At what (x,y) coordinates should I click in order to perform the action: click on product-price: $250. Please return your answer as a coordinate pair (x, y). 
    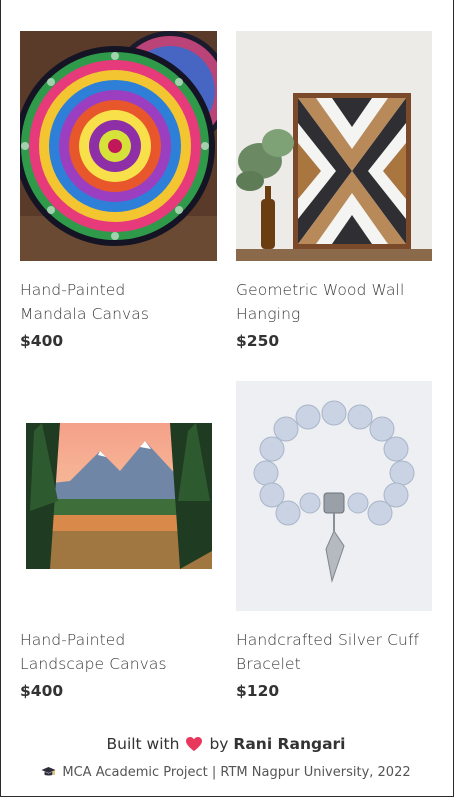
    Looking at the image, I should click on (258, 341).